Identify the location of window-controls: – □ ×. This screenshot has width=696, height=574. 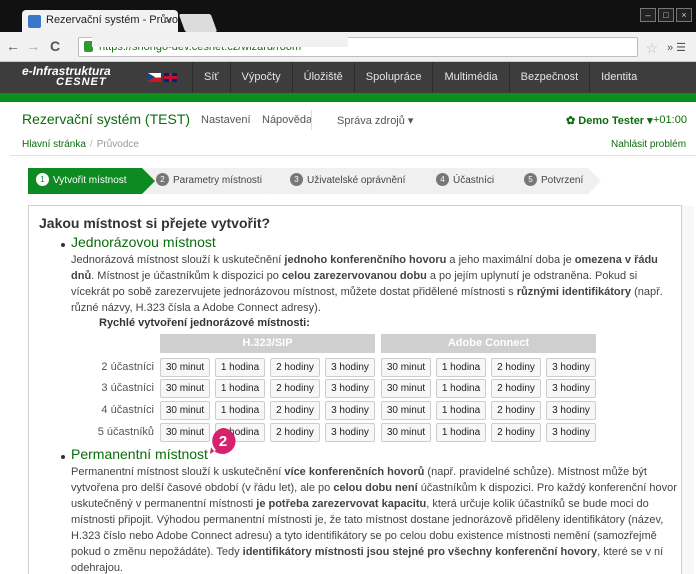
(666, 15).